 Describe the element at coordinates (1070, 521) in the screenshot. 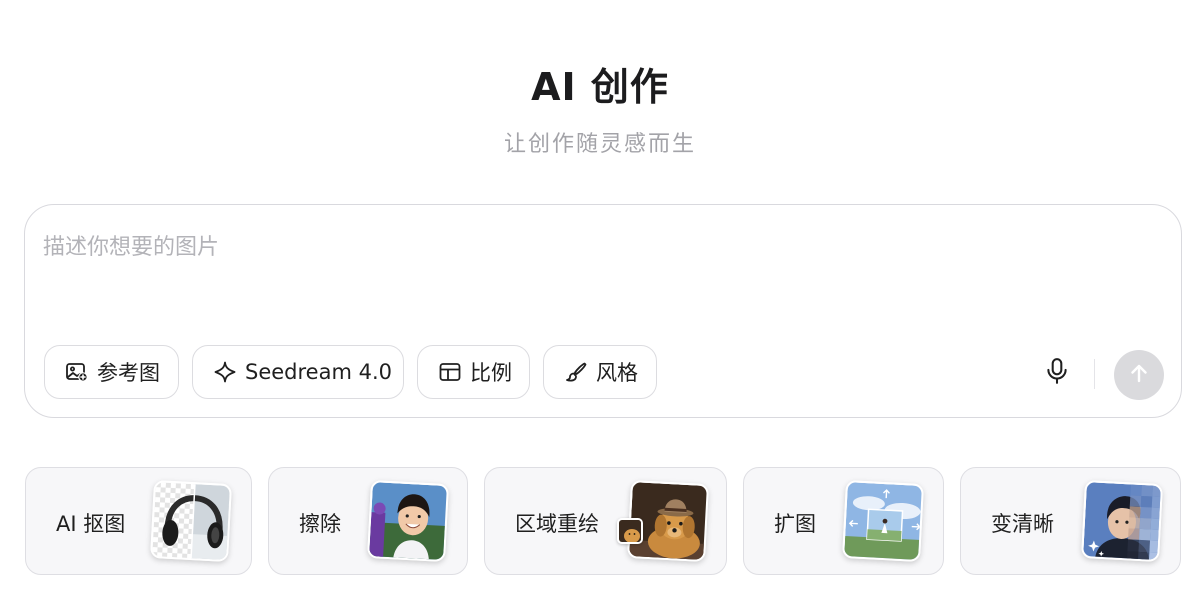

I see `tool-enhance: 变清晰` at that location.